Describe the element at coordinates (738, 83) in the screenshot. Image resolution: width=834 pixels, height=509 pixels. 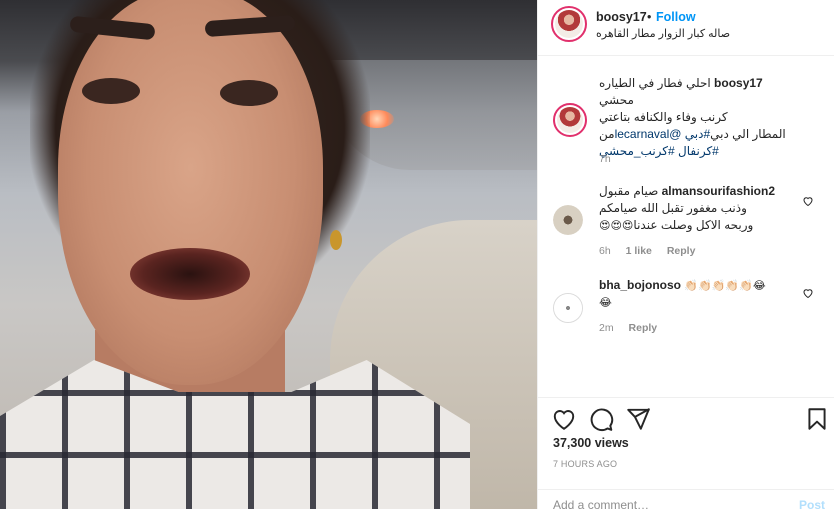
I see `caption-username: boosy17` at that location.